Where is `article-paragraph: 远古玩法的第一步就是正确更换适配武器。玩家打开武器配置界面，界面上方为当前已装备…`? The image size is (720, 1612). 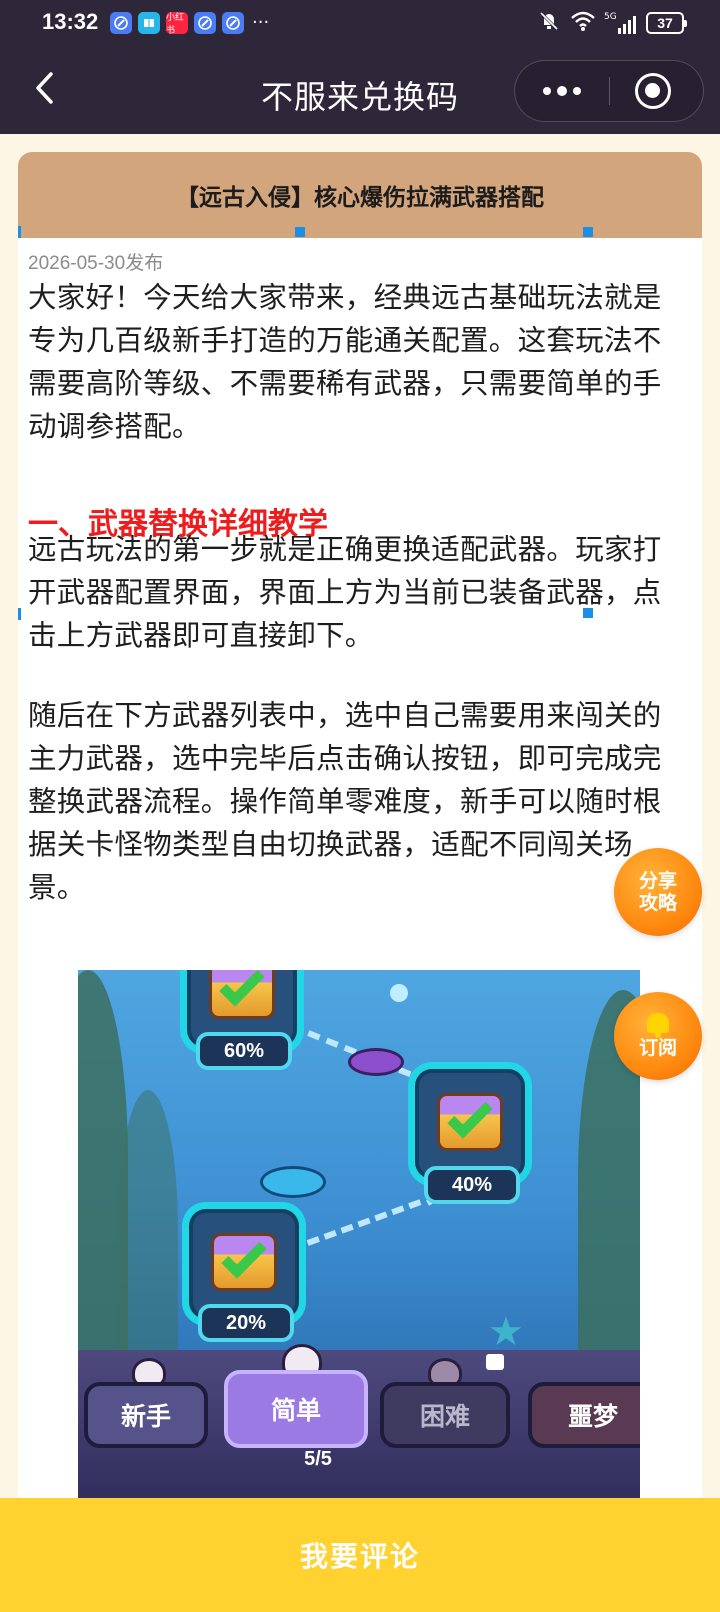 article-paragraph: 远古玩法的第一步就是正确更换适配武器。玩家打开武器配置界面，界面上方为当前已装备… is located at coordinates (345, 592).